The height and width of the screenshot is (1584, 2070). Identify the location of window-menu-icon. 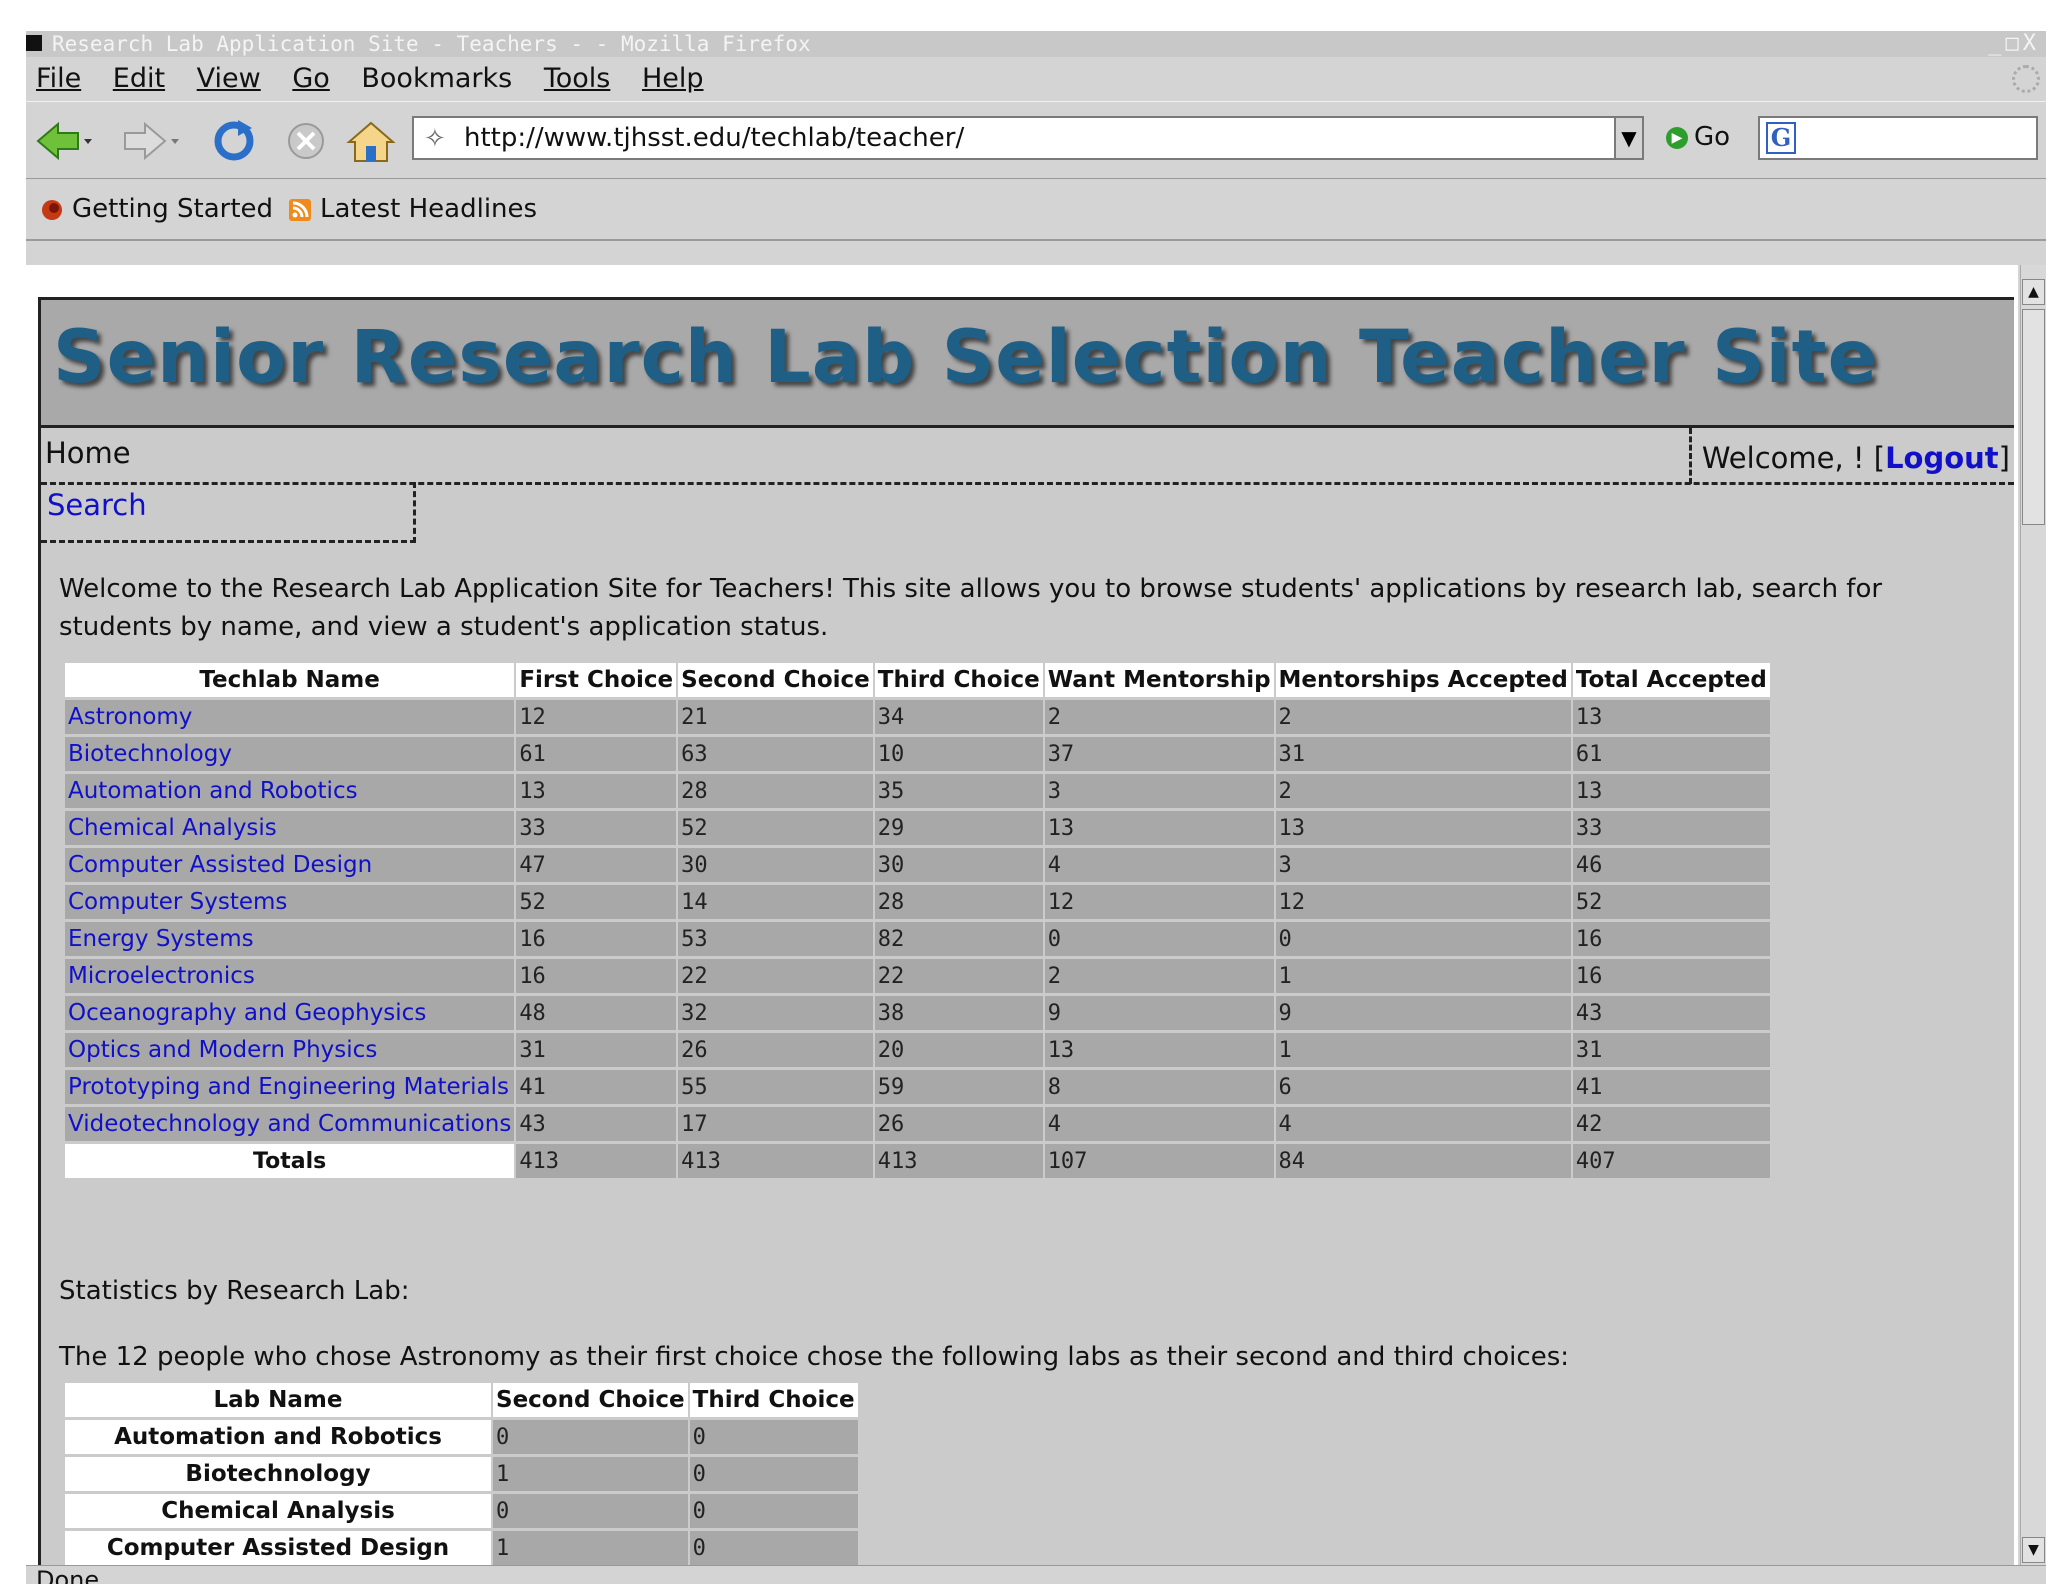
(34, 43).